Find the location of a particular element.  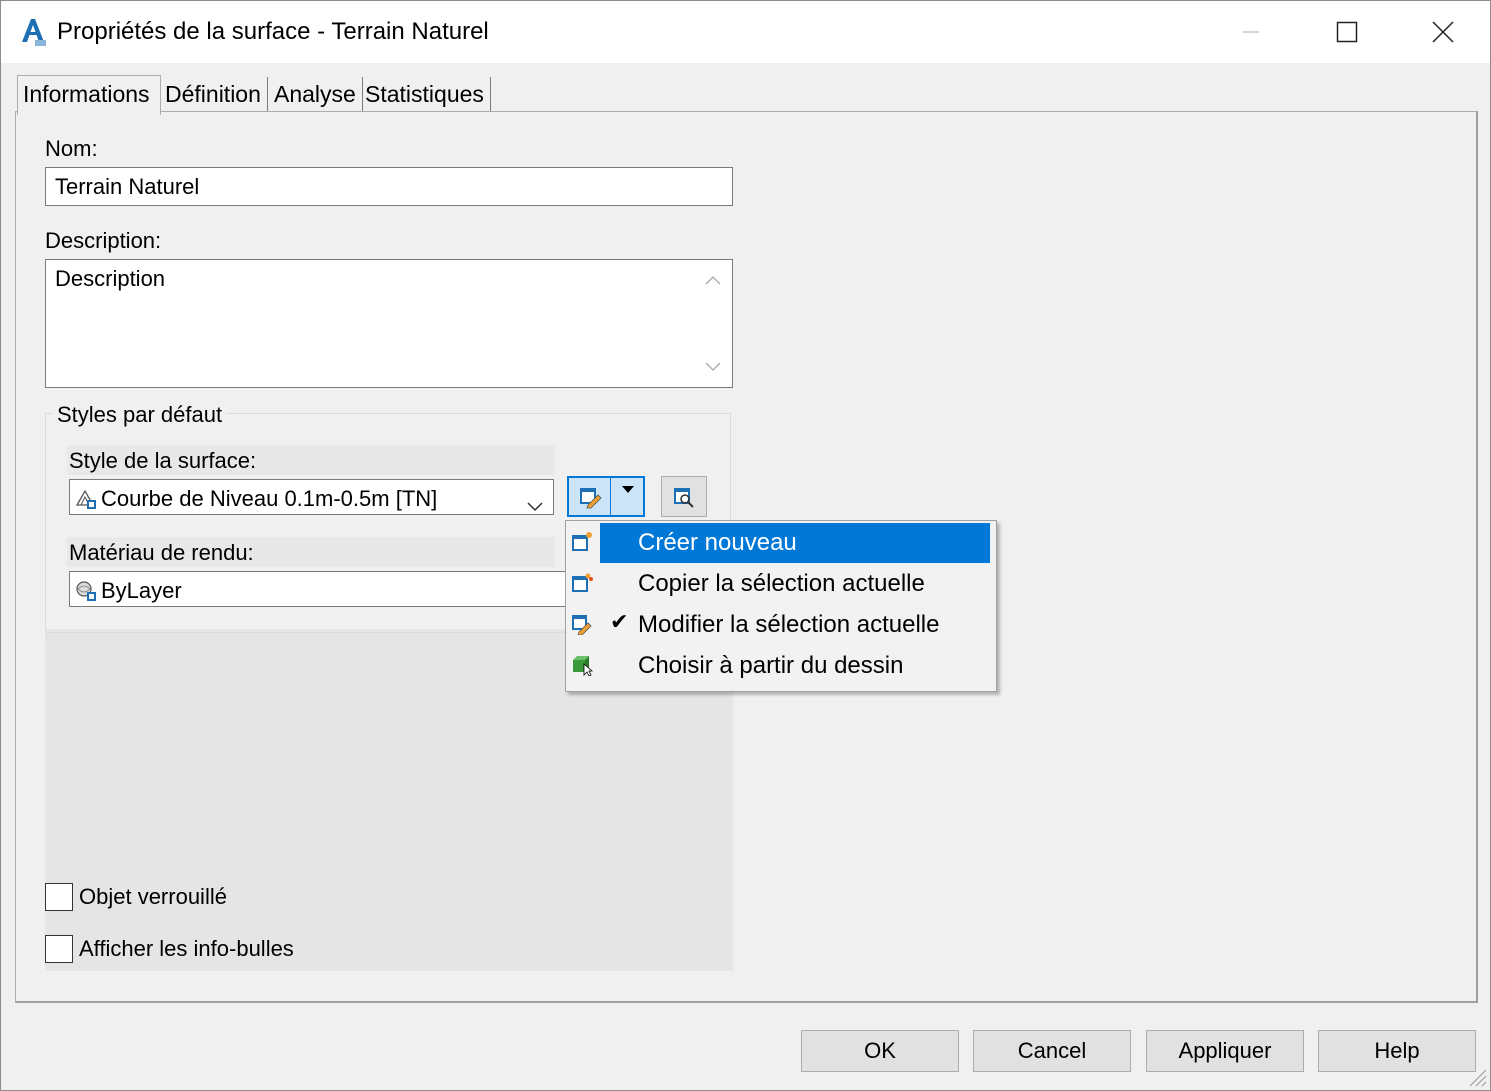

locked-checkbox is located at coordinates (59, 897).